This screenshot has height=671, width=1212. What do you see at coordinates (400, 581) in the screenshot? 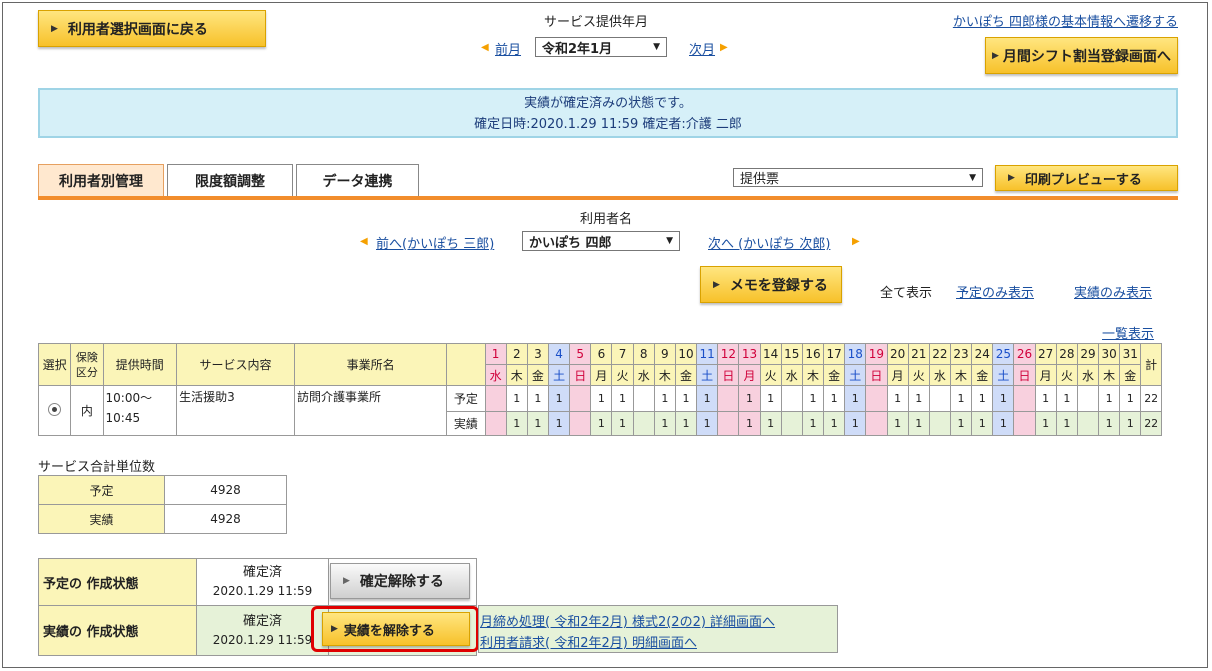
I see `release-confirm-button: ▶ 確定解除する` at bounding box center [400, 581].